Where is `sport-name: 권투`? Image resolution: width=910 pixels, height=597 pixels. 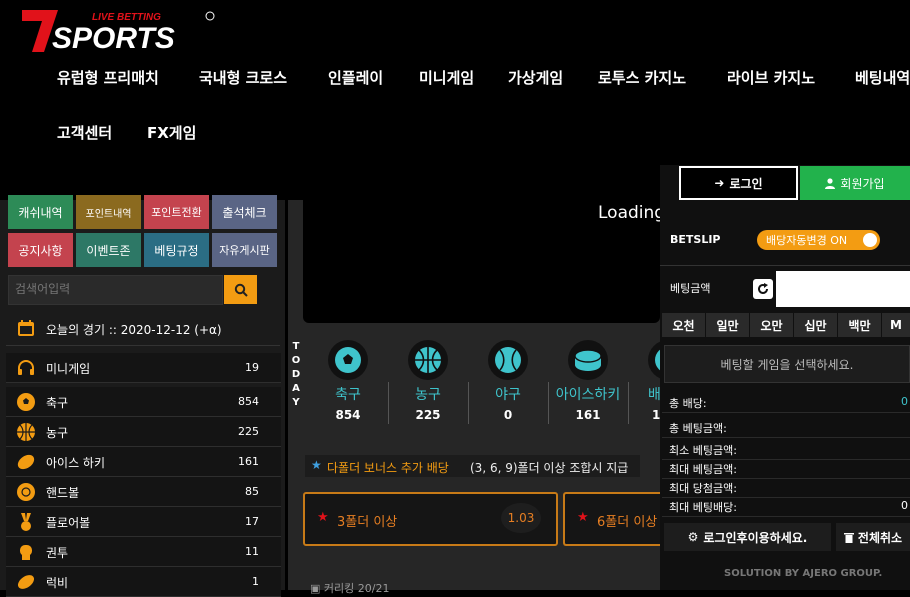
sport-name: 권투 is located at coordinates (57, 553).